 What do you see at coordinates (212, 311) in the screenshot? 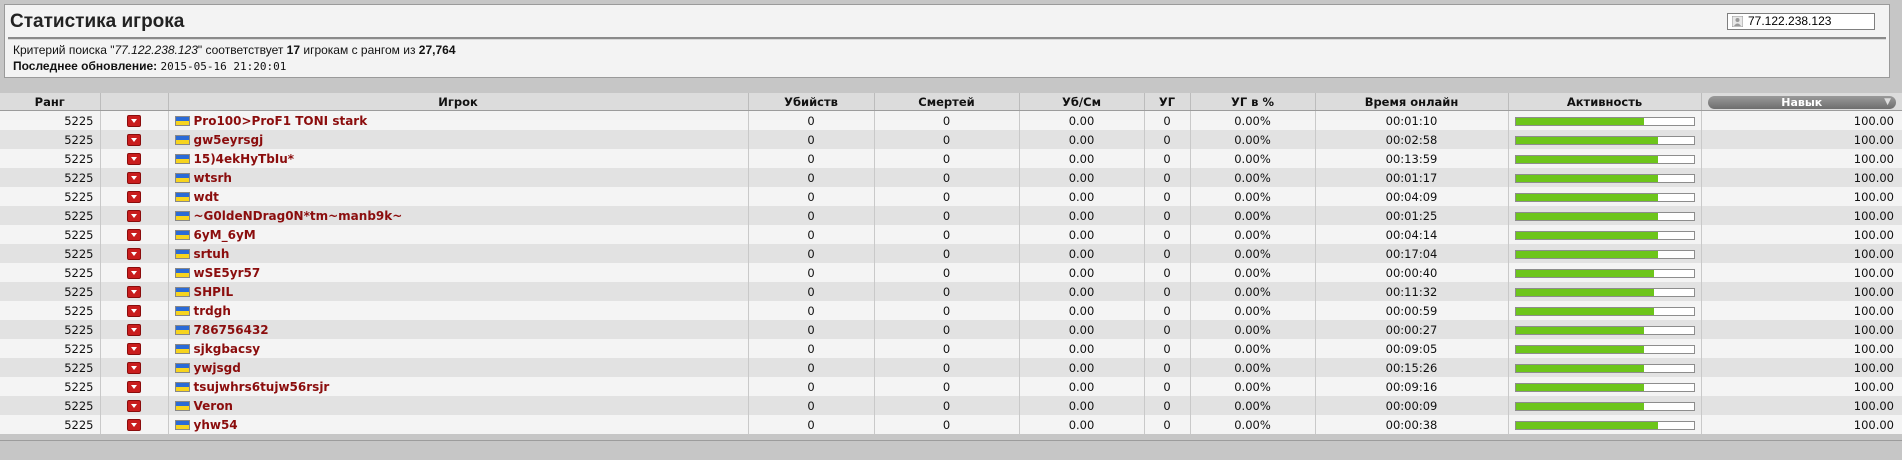
I see `player-name-link: trdgh` at bounding box center [212, 311].